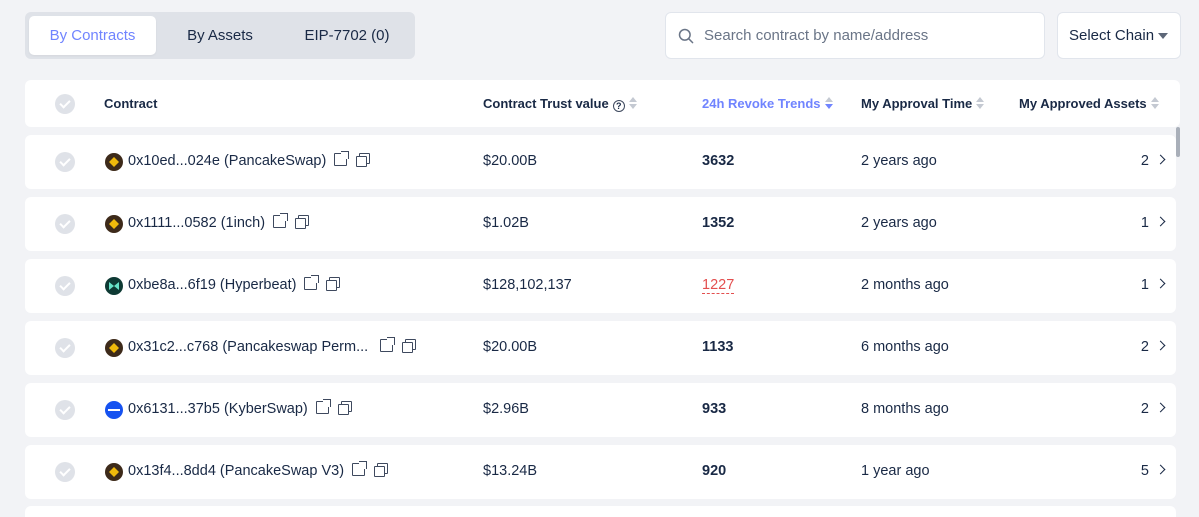 This screenshot has height=517, width=1199. I want to click on trust-value: $2.96B, so click(506, 409).